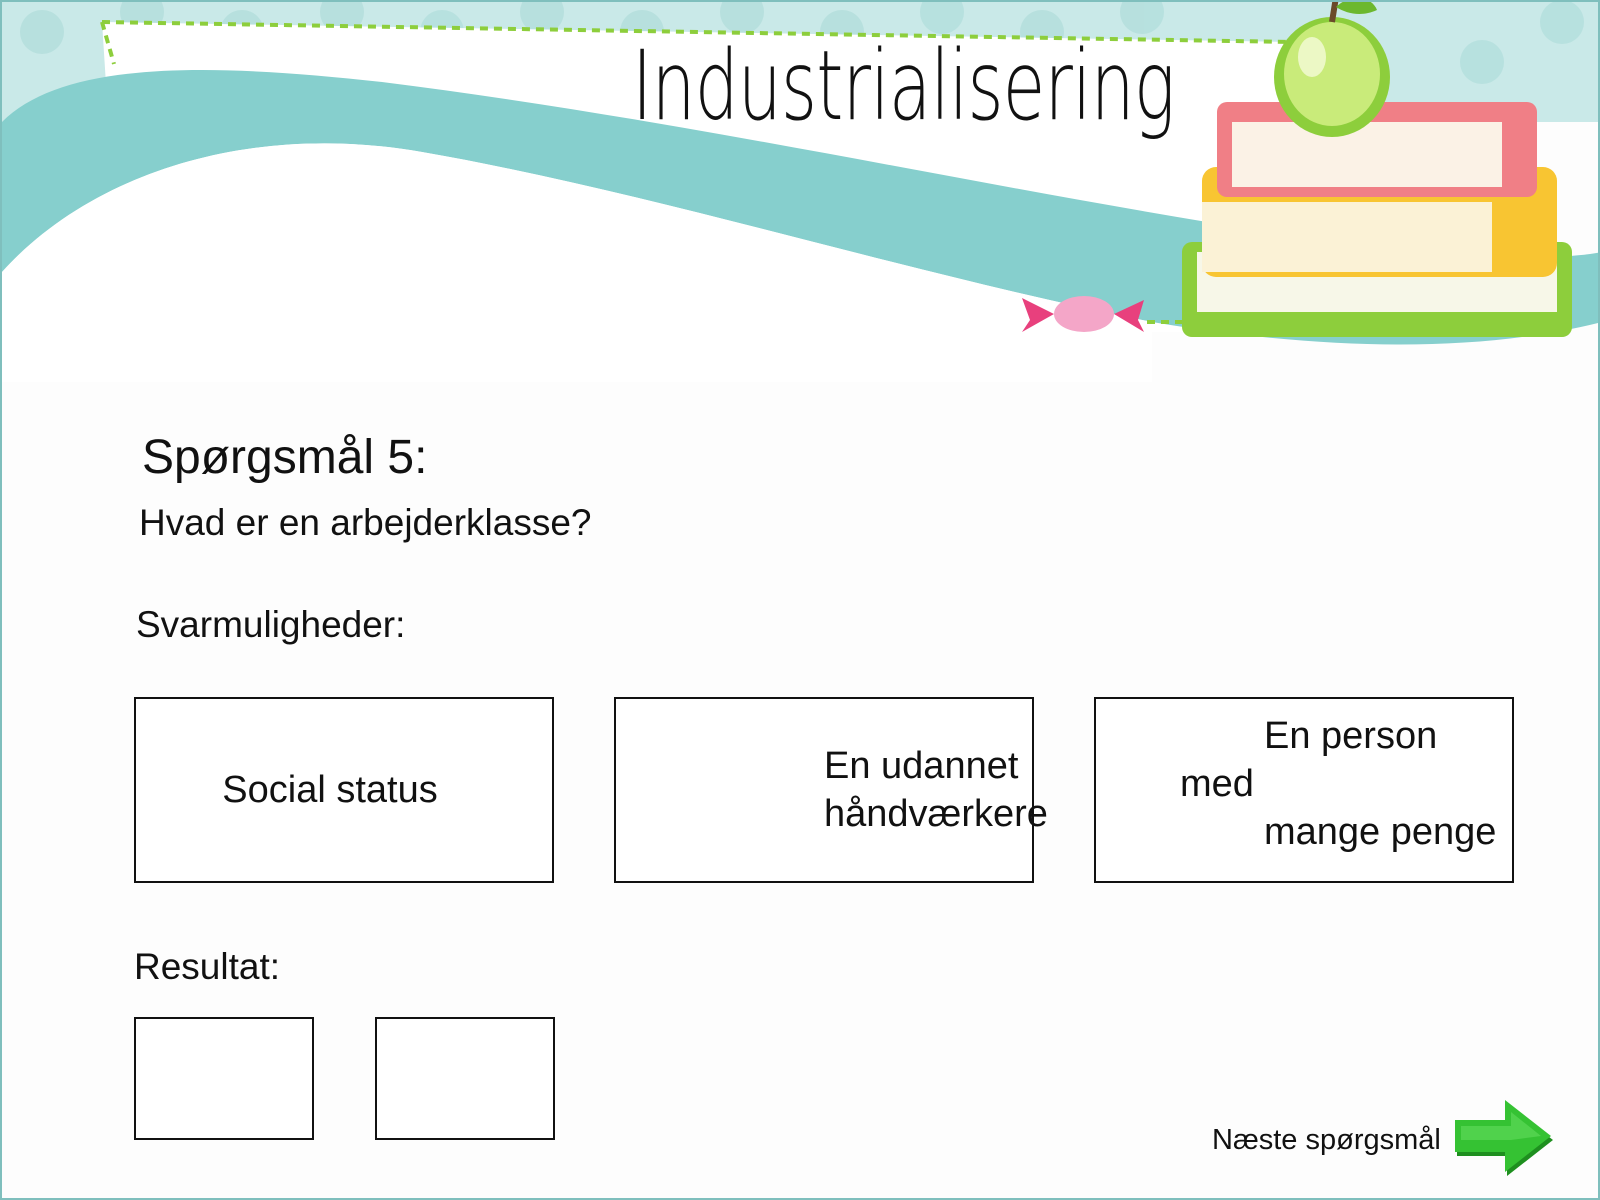 This screenshot has height=1200, width=1600. Describe the element at coordinates (1338, 784) in the screenshot. I see `answer-option-text: En person med mange penge` at that location.